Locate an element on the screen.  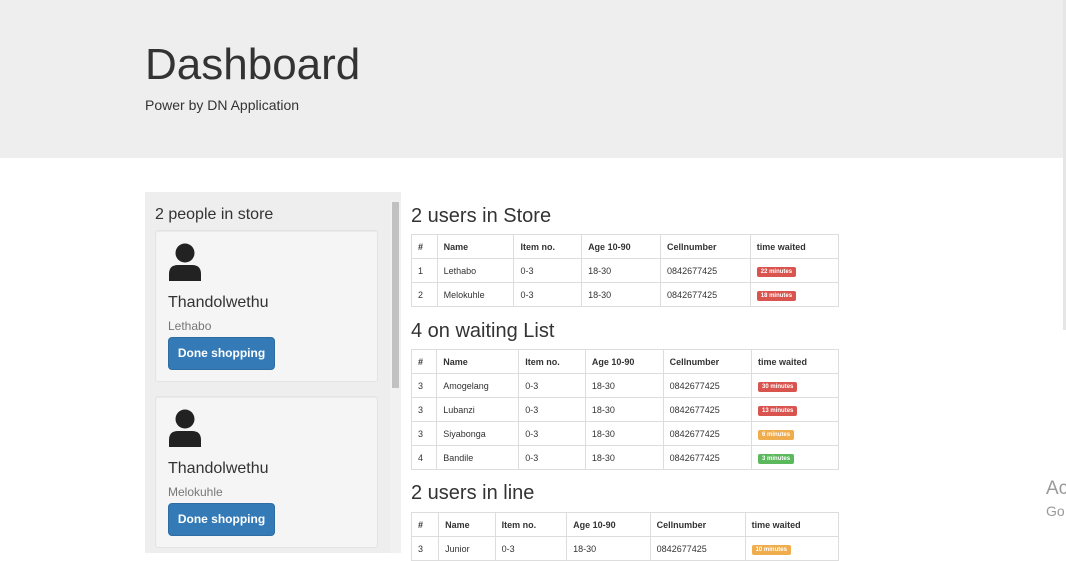
cell-wait: 6 minutes is located at coordinates (795, 433).